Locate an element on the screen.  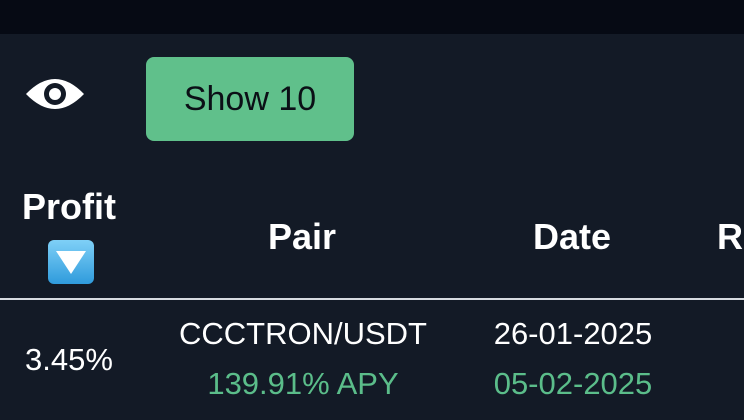
end-date: 05-02-2025 is located at coordinates (573, 383).